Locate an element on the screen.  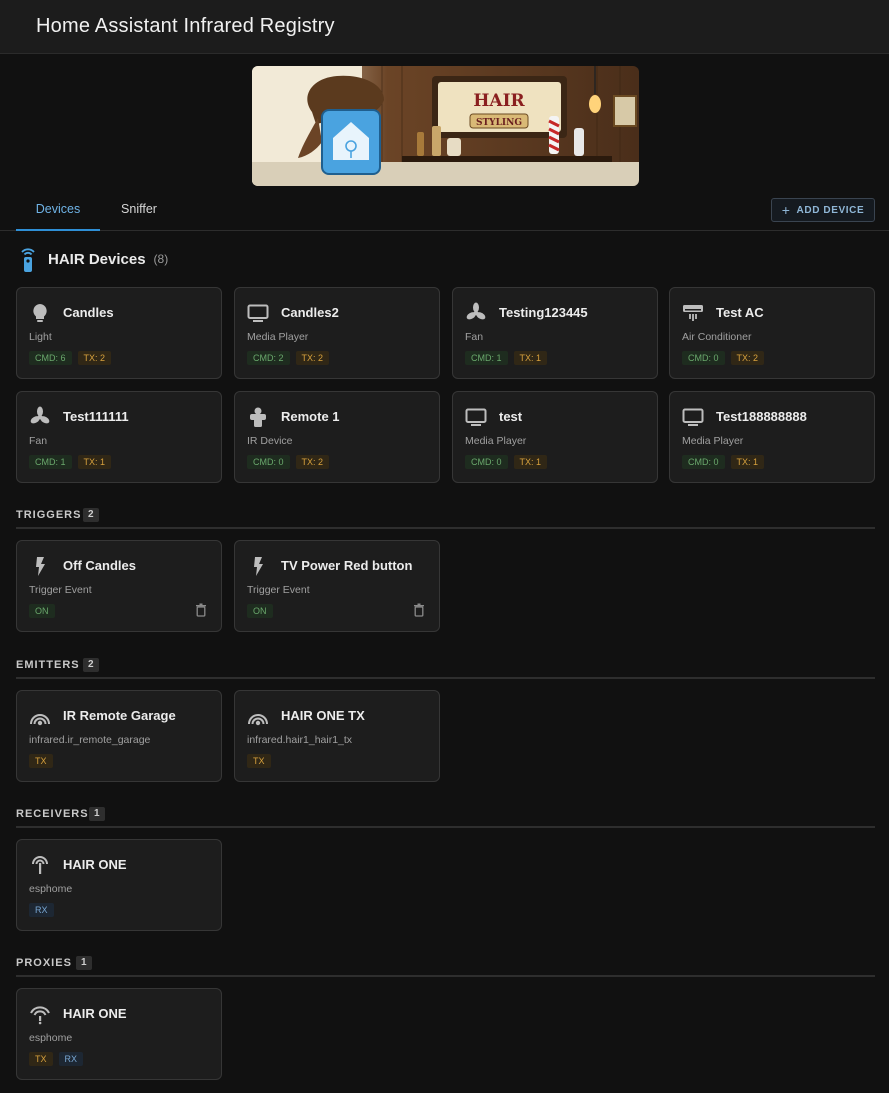
device-name: Candles2 is located at coordinates (310, 312).